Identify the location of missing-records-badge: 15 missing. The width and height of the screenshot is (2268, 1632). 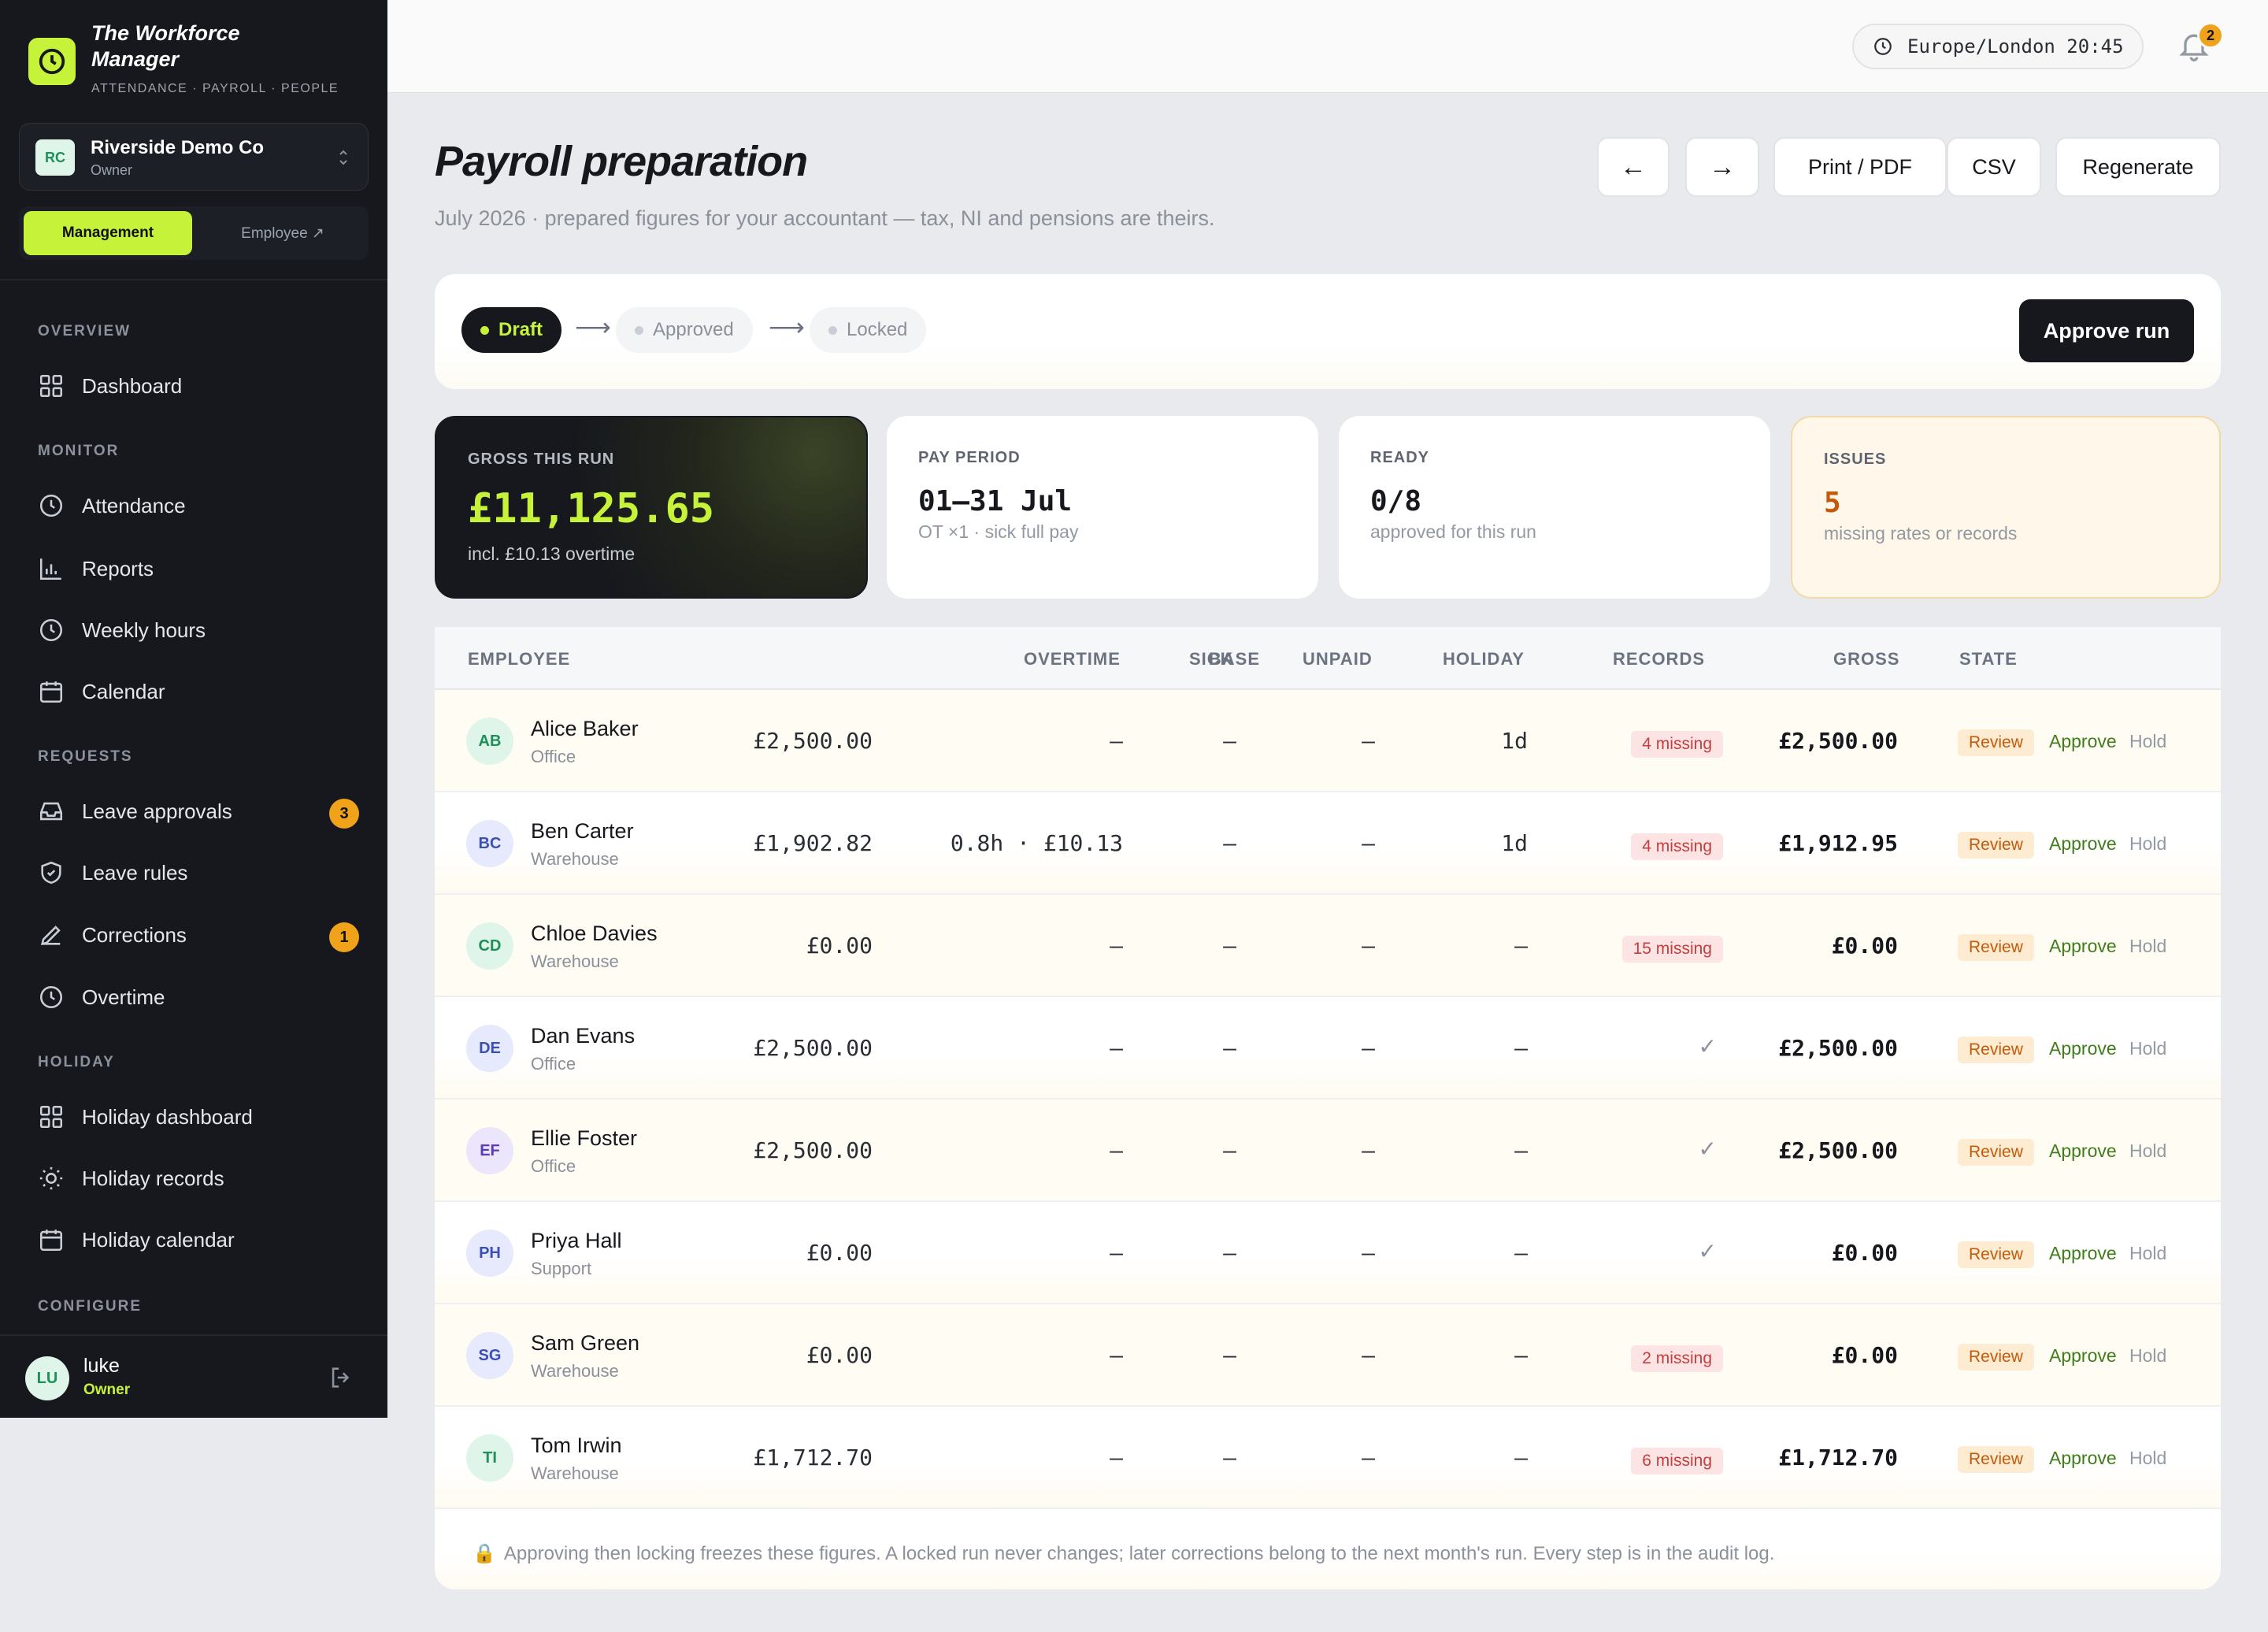
(1672, 949).